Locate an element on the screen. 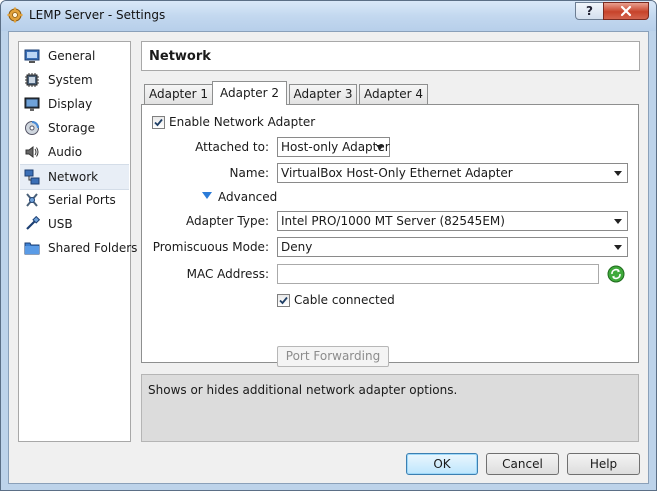 The image size is (657, 491). close-button is located at coordinates (626, 11).